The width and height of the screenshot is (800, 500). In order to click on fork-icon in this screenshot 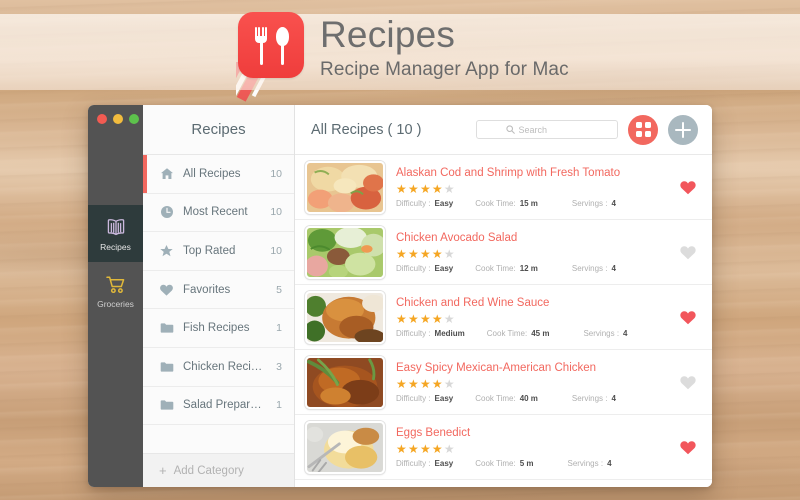, I will do `click(261, 46)`.